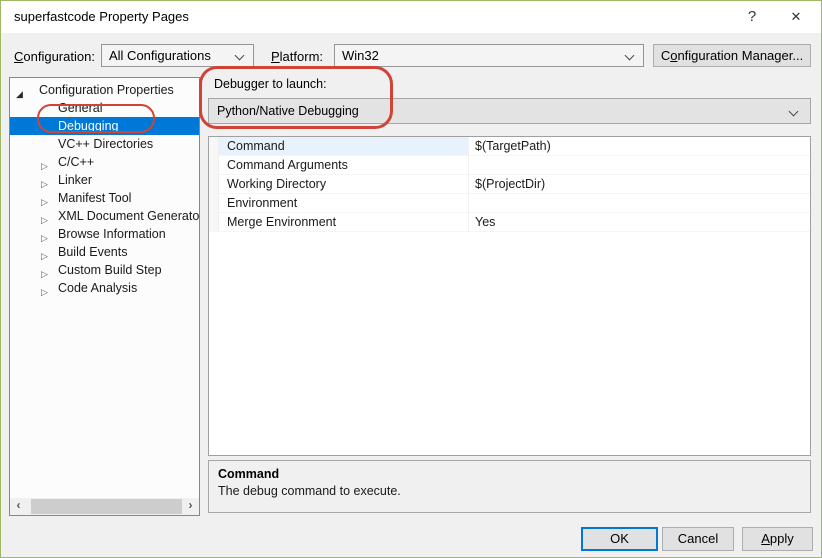 This screenshot has height=558, width=822. What do you see at coordinates (190, 506) in the screenshot?
I see `scroll-right-icon: ›` at bounding box center [190, 506].